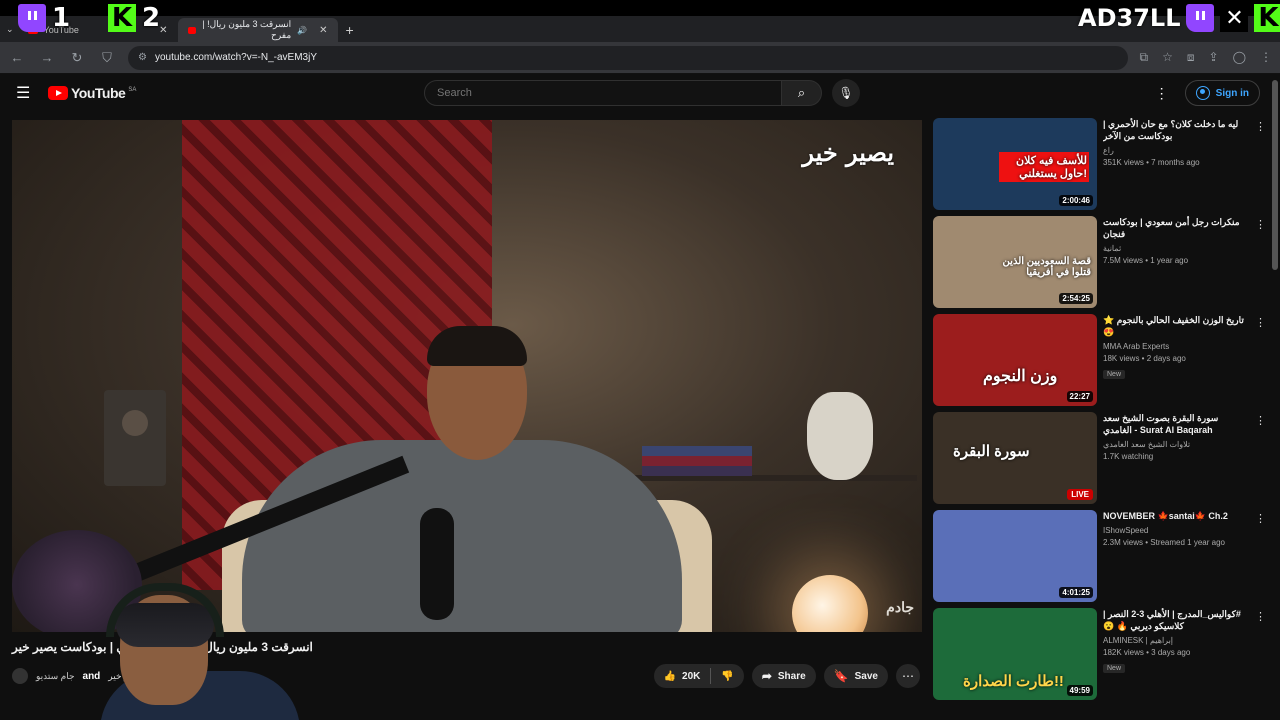  What do you see at coordinates (20, 676) in the screenshot?
I see `channel-avatar` at bounding box center [20, 676].